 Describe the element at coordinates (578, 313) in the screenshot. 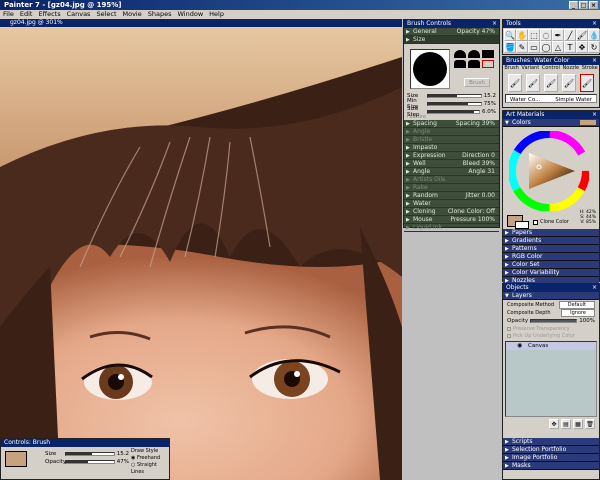

I see `composite-depth-select: Ignore` at that location.